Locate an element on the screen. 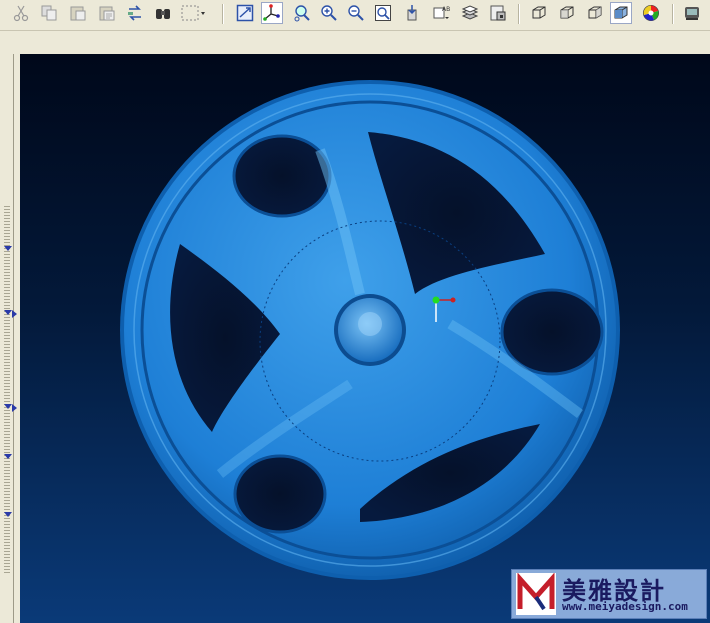 This screenshot has width=710, height=623. side-view-icon is located at coordinates (595, 13).